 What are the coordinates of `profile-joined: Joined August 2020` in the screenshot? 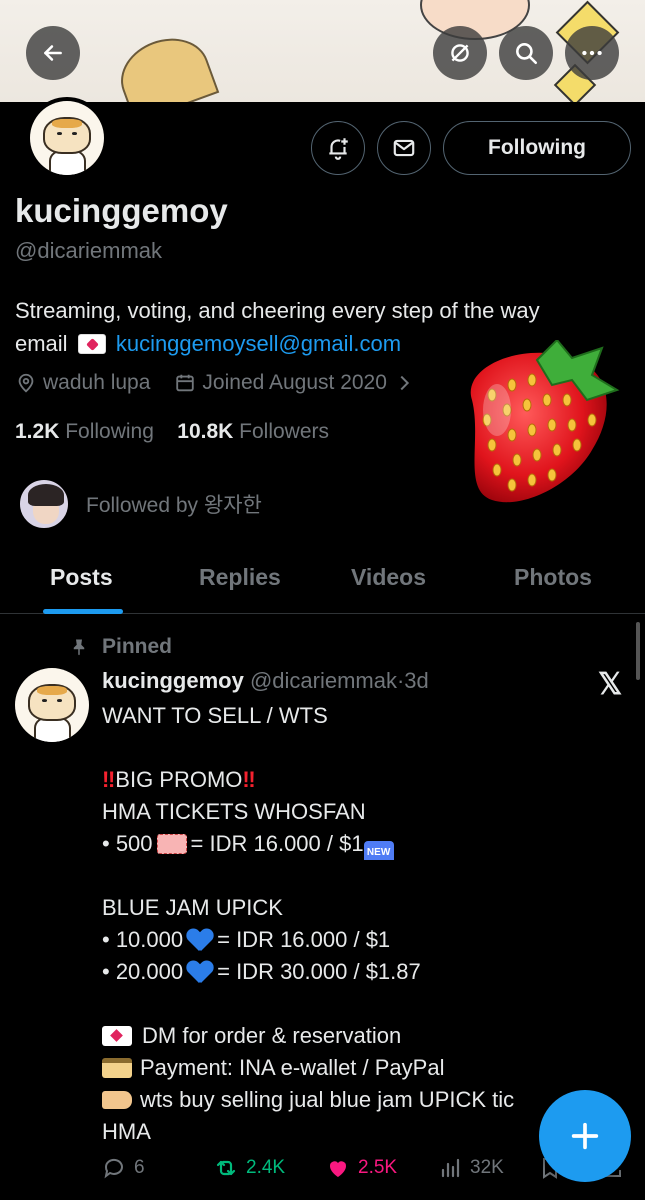 It's located at (294, 383).